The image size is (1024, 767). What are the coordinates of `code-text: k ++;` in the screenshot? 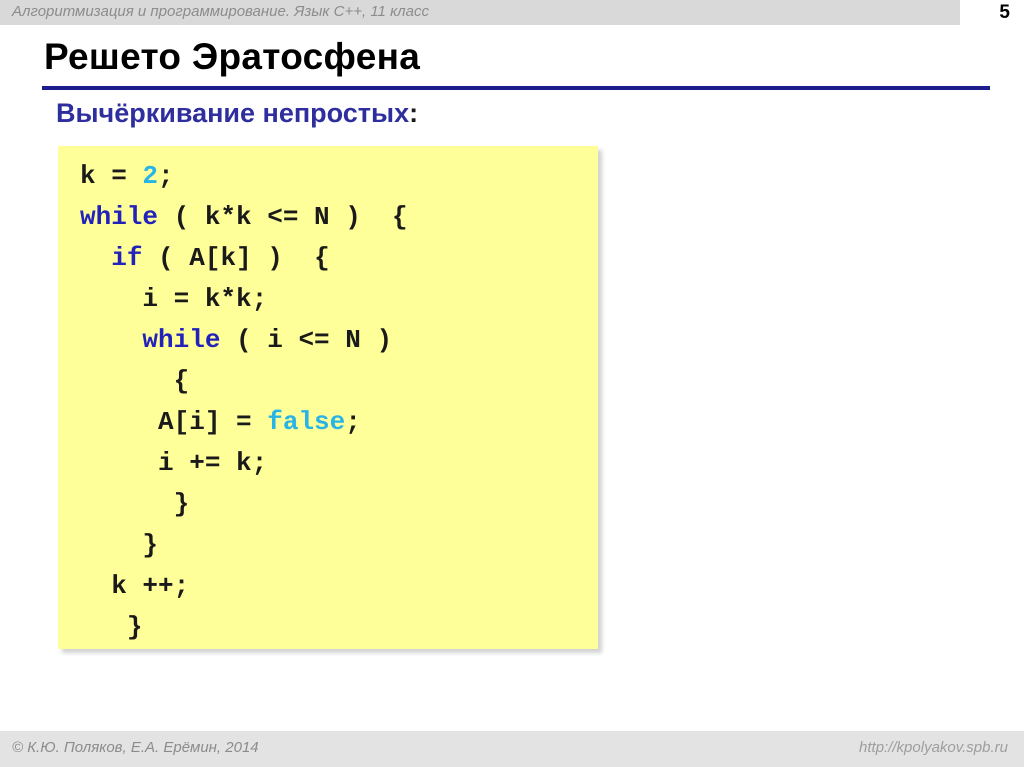 It's located at (150, 586).